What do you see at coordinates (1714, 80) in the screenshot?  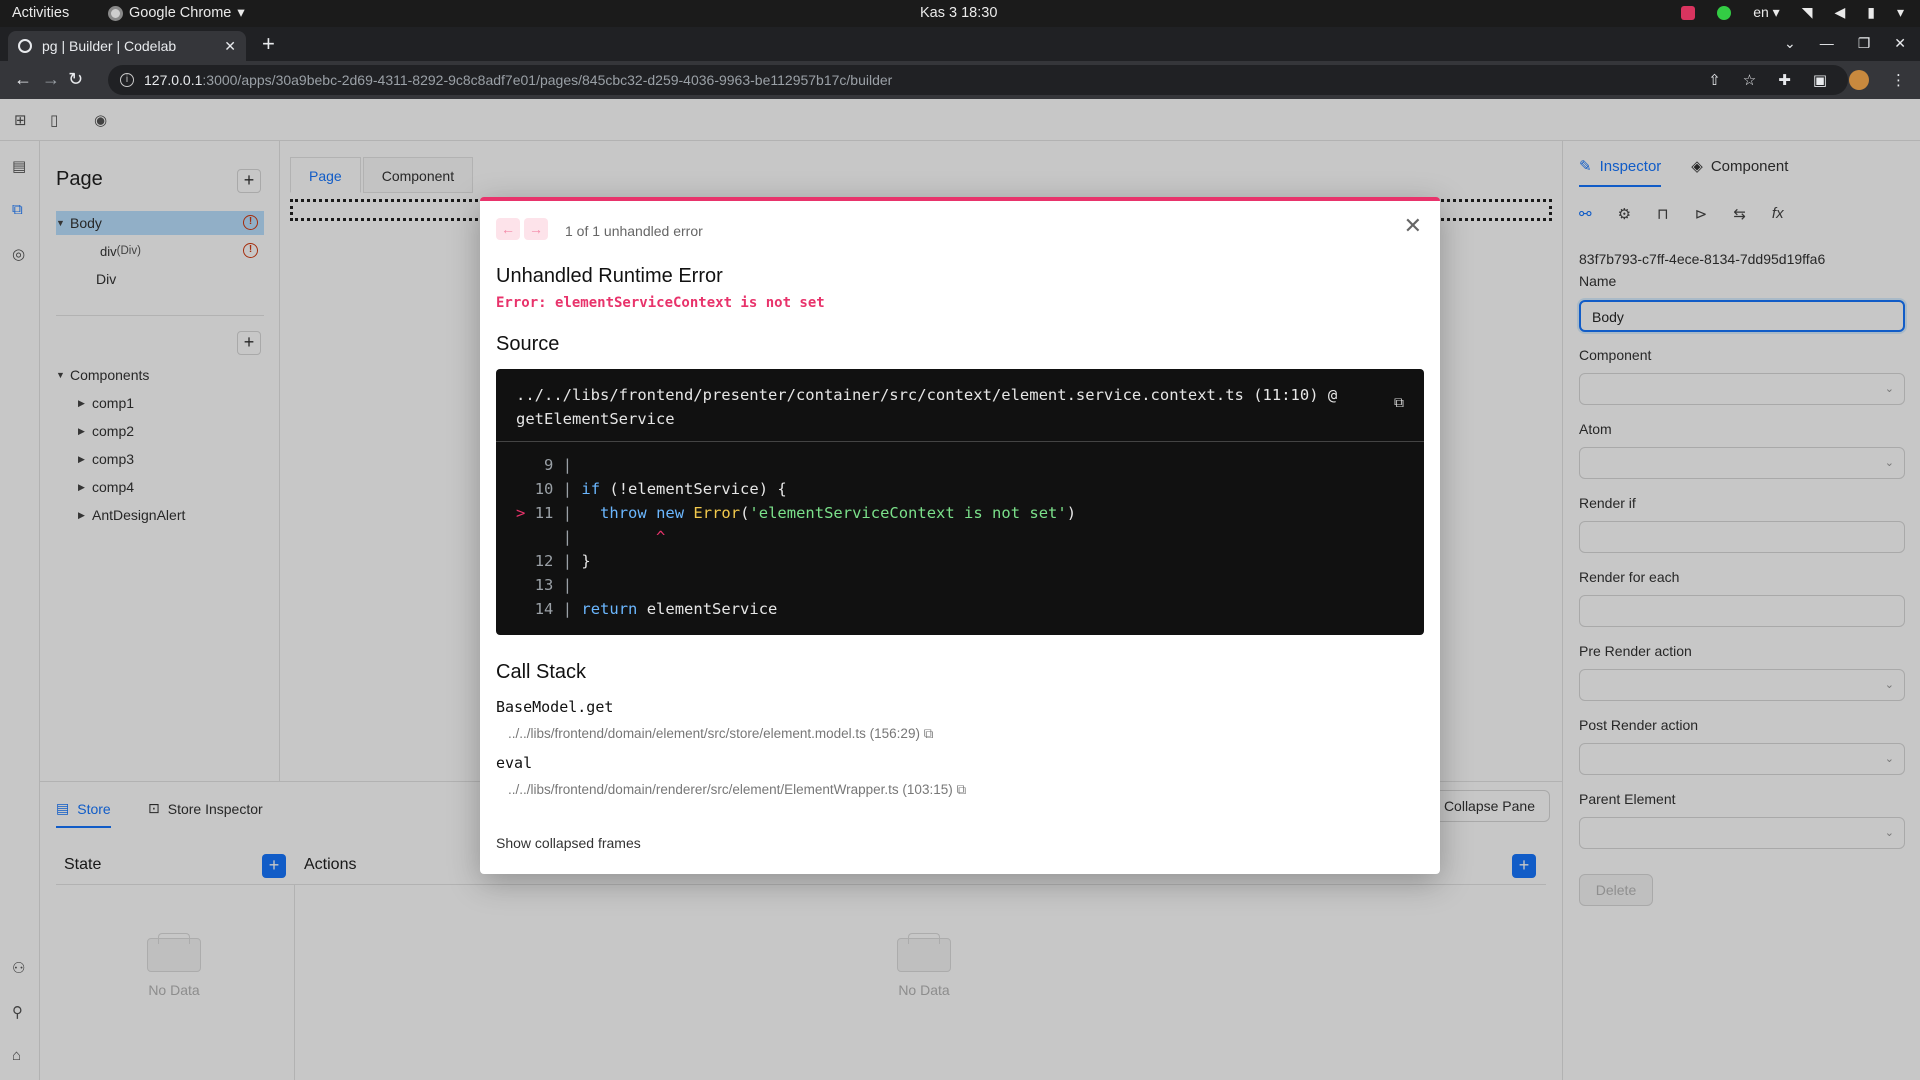 I see `share-icon: ⇧` at bounding box center [1714, 80].